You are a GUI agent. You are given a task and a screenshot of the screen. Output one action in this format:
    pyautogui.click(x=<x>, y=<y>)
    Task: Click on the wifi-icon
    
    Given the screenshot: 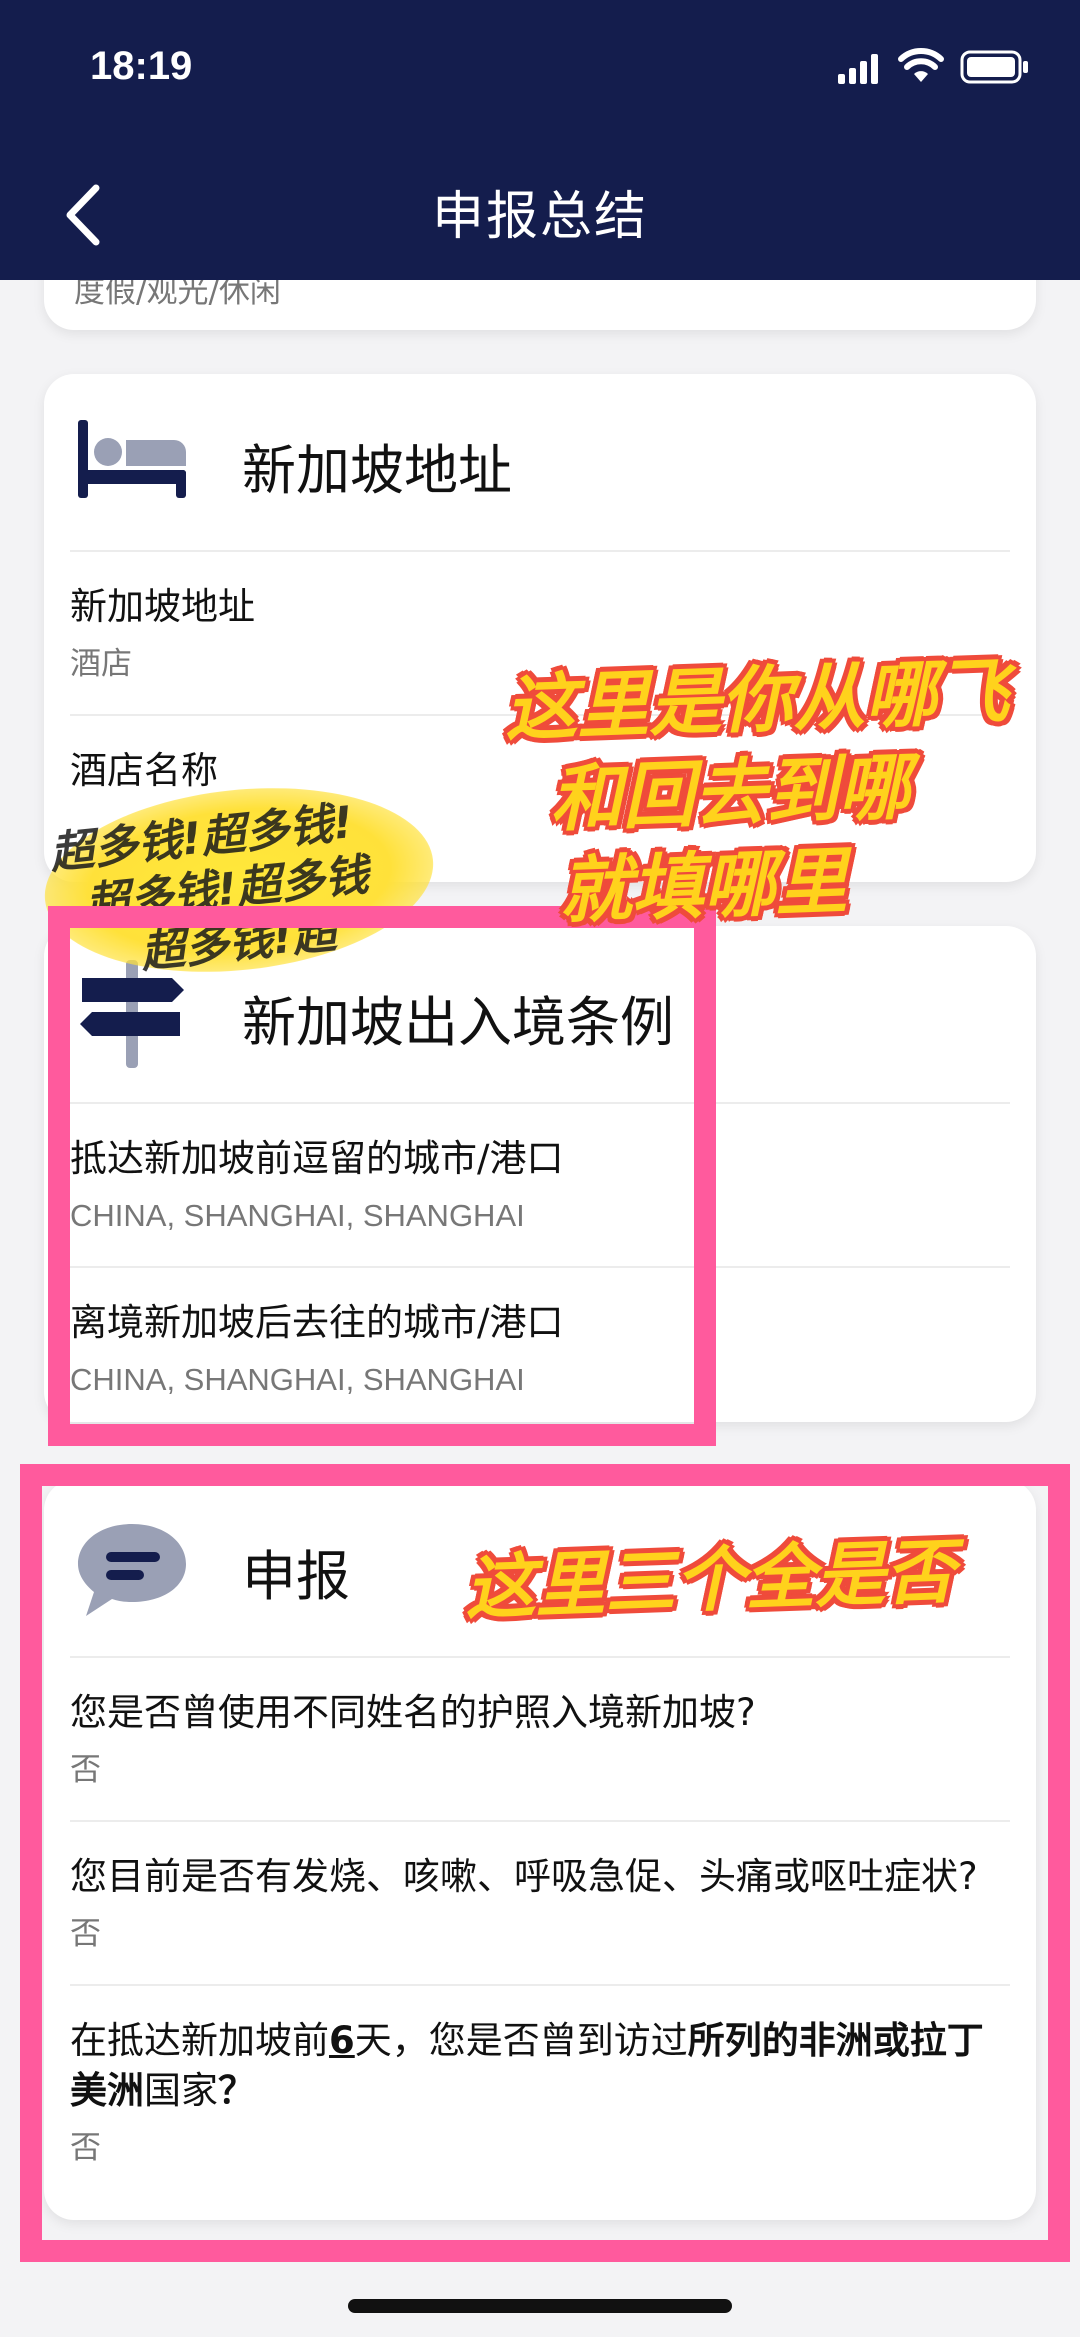 What is the action you would take?
    pyautogui.click(x=921, y=65)
    